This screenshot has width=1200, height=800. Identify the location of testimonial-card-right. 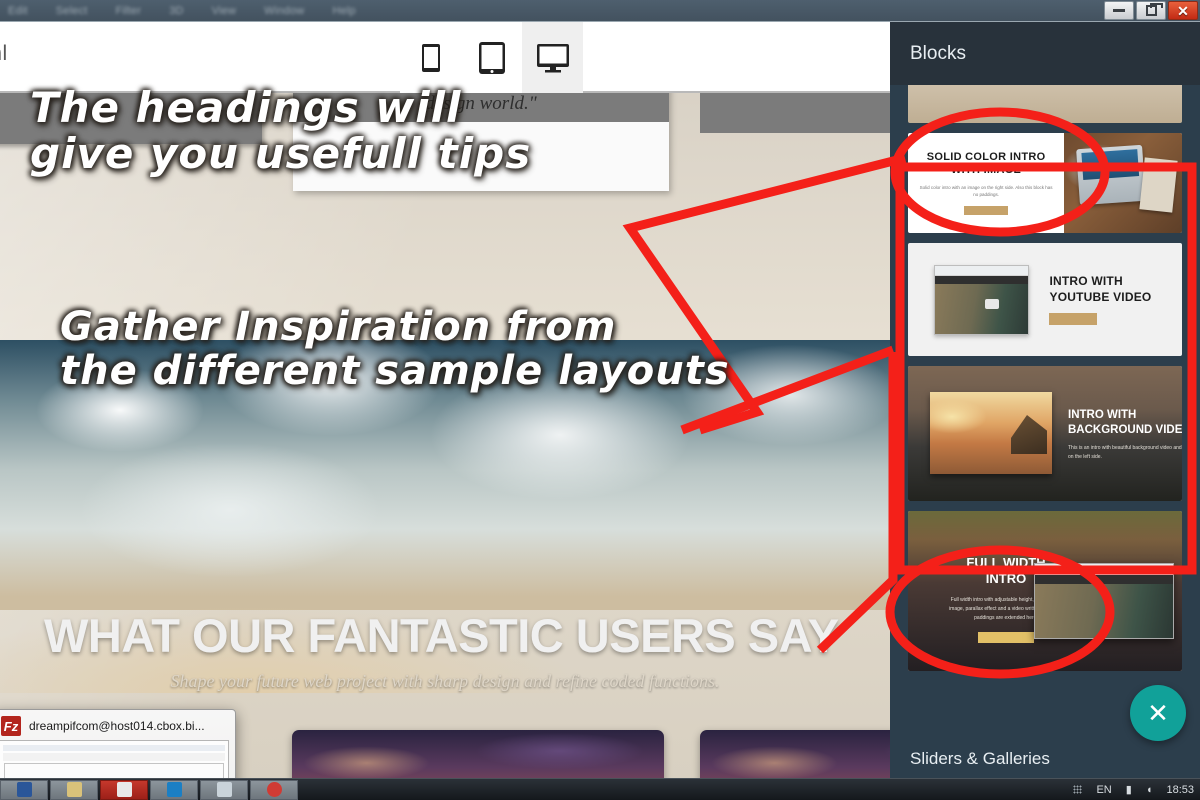
(795, 113).